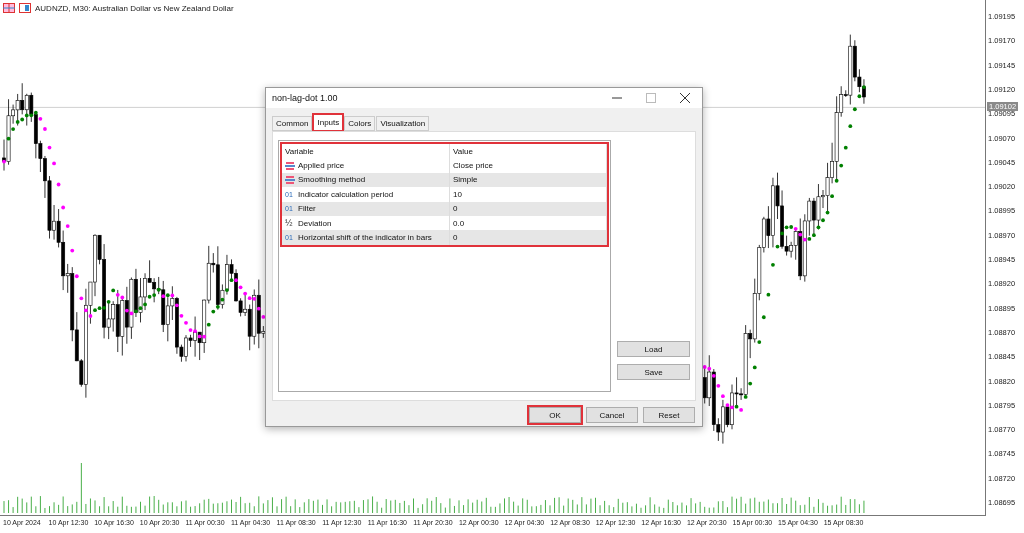 Image resolution: width=1024 pixels, height=533 pixels. What do you see at coordinates (528, 165) in the screenshot?
I see `value-cell: Close price` at bounding box center [528, 165].